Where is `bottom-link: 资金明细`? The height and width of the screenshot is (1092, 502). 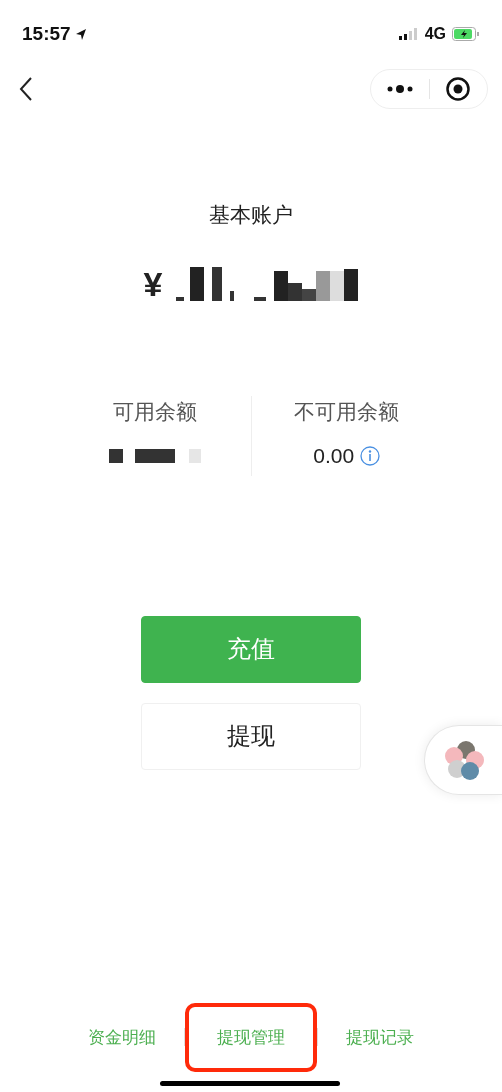 bottom-link: 资金明细 is located at coordinates (122, 1037).